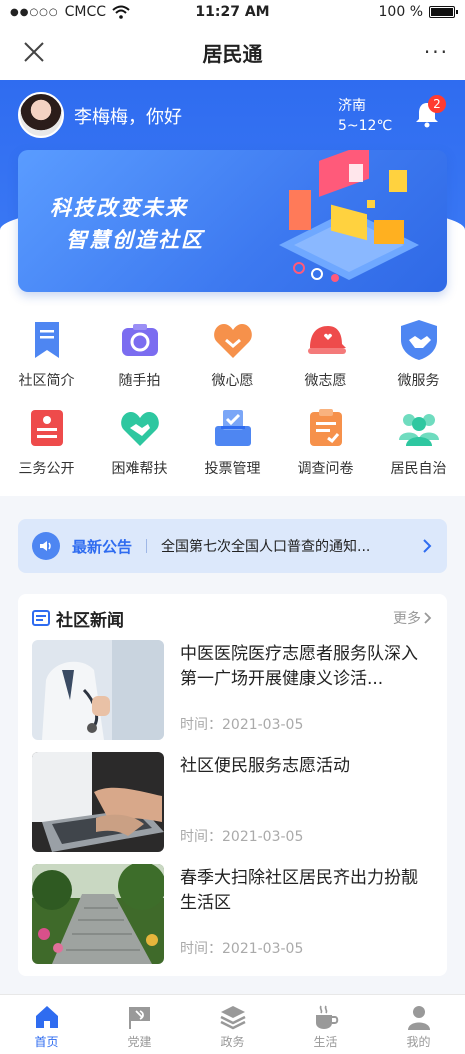 The image size is (465, 1054). I want to click on more-options-icon: ···, so click(436, 52).